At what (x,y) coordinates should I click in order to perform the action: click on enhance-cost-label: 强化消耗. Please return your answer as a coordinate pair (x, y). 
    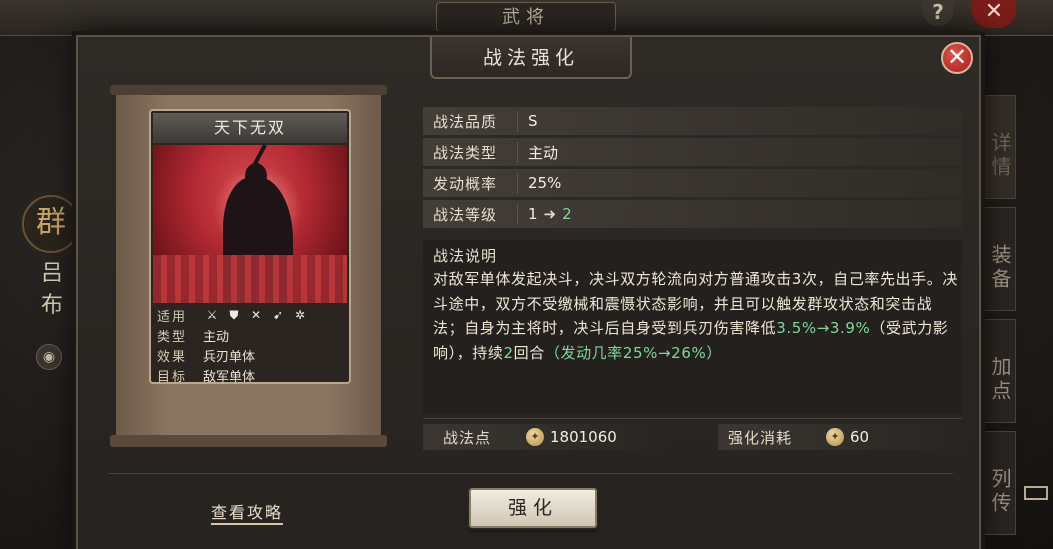
    Looking at the image, I should click on (760, 437).